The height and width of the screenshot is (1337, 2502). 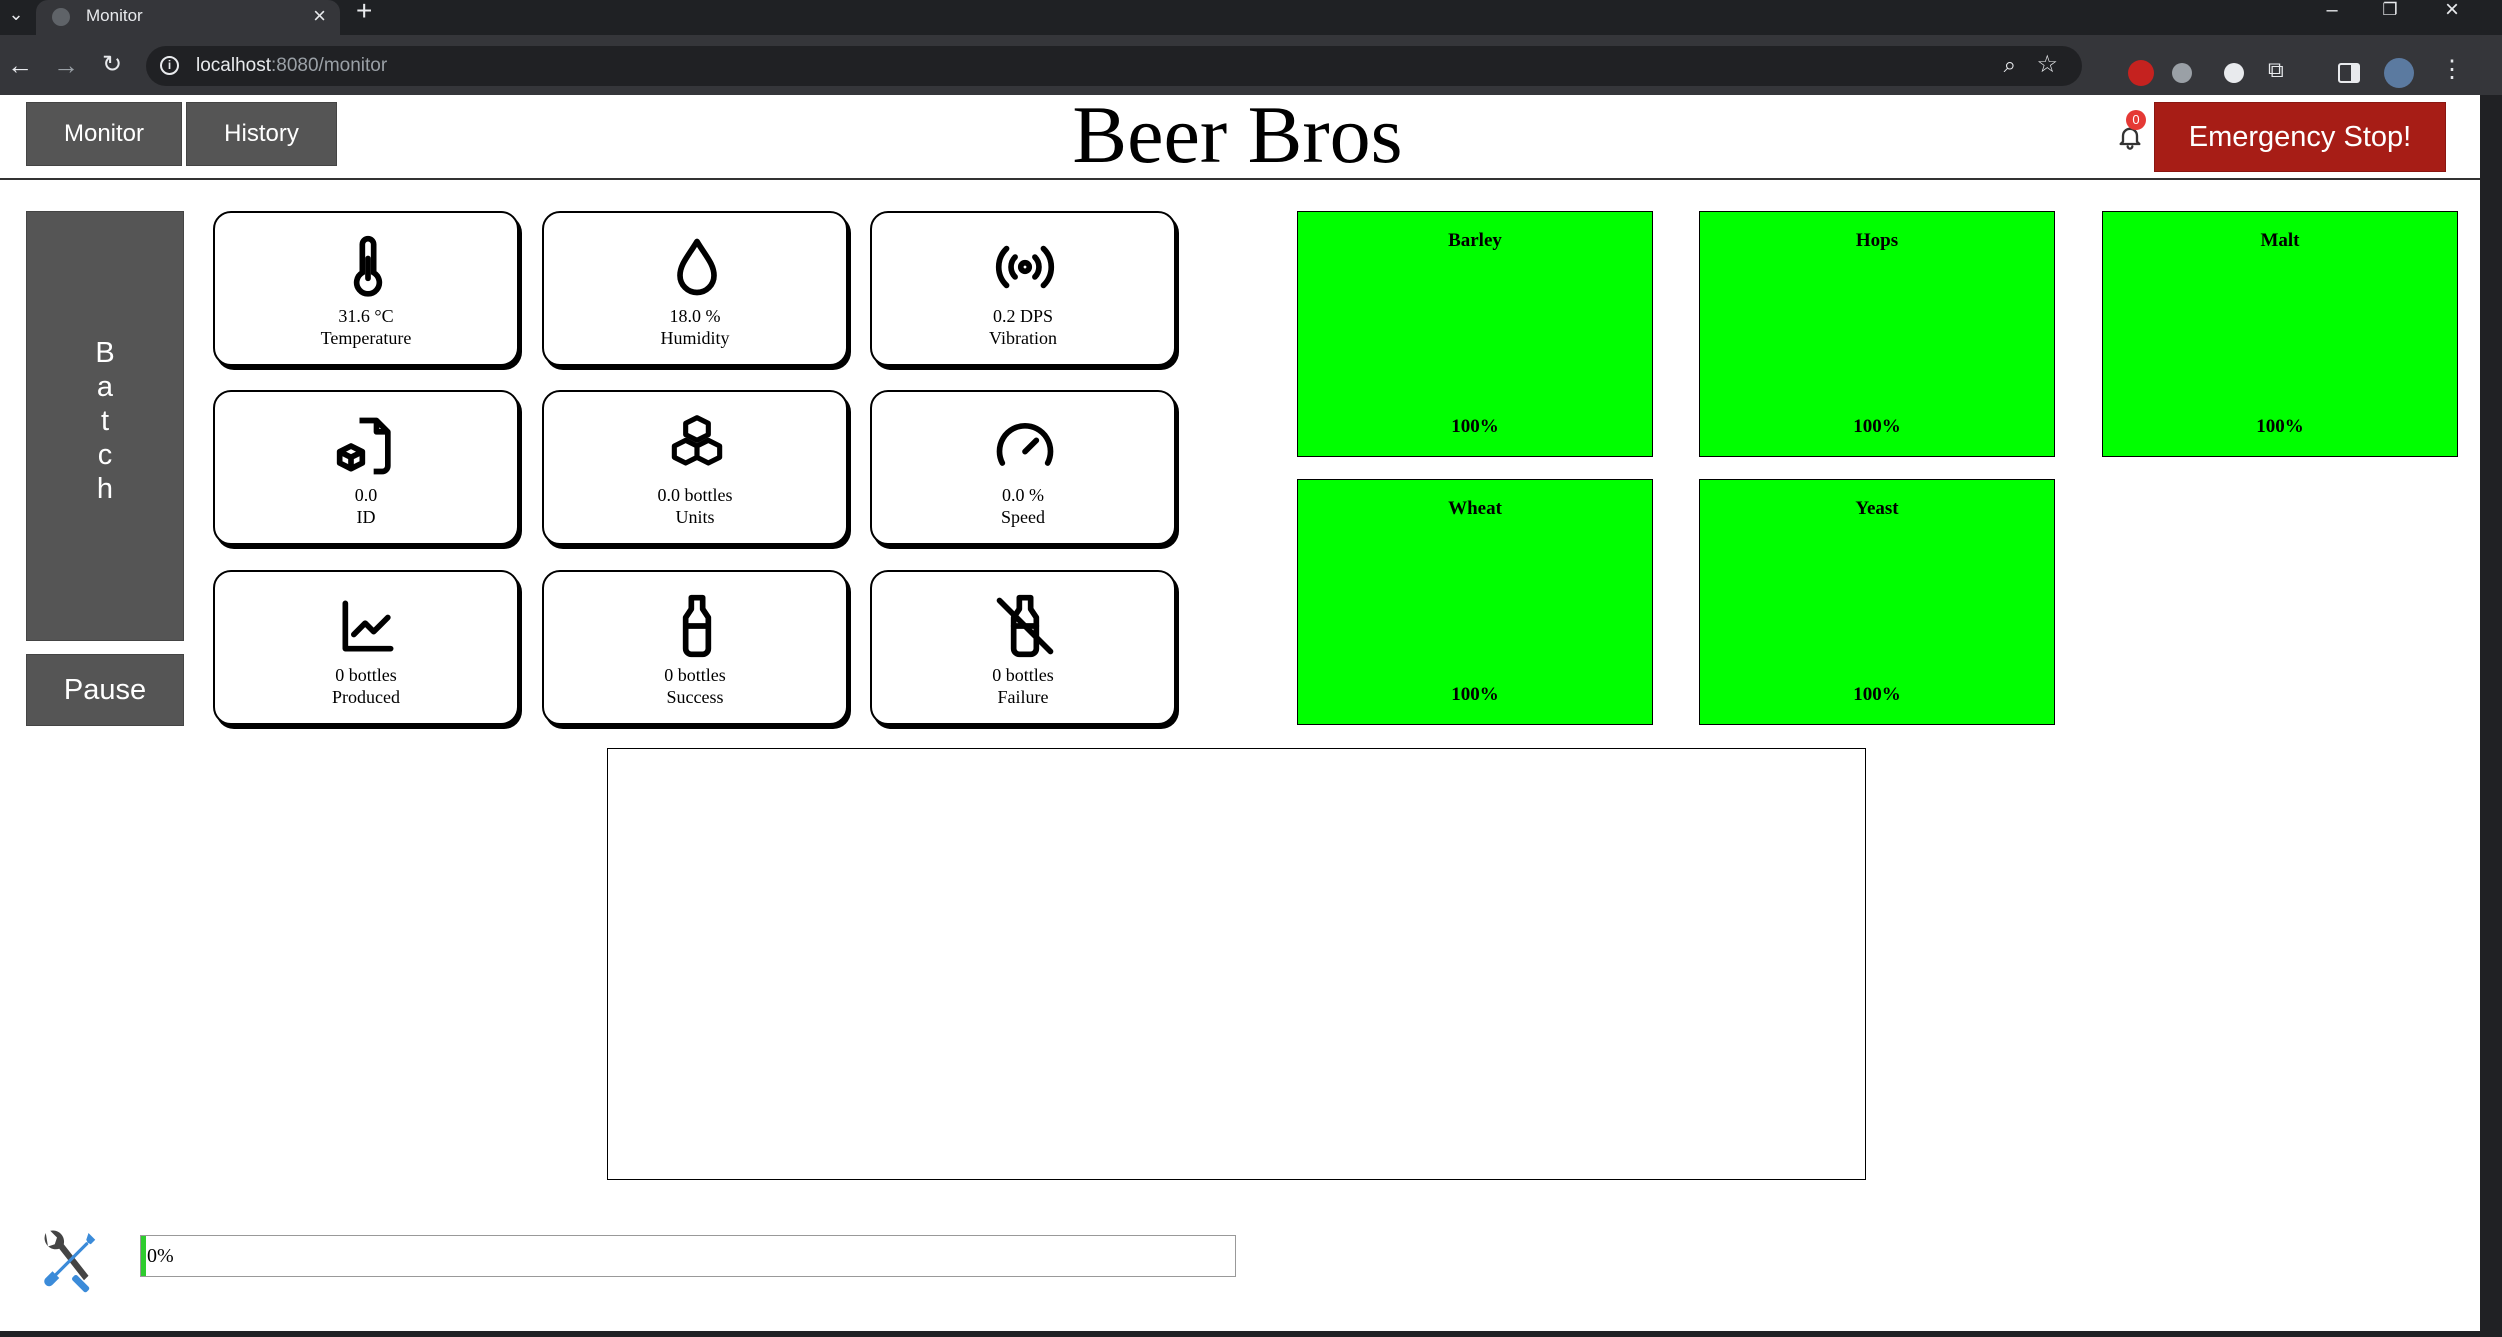 I want to click on batch-id-icon, so click(x=363, y=446).